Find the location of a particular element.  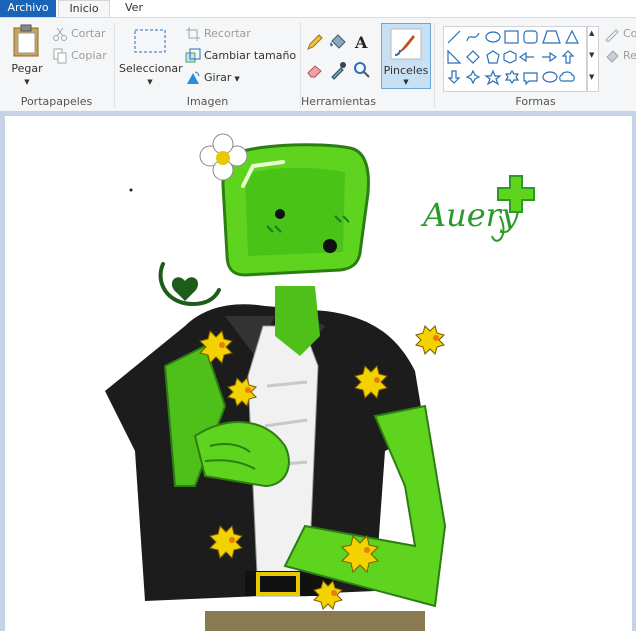

paint-bucket-icon is located at coordinates (338, 41).